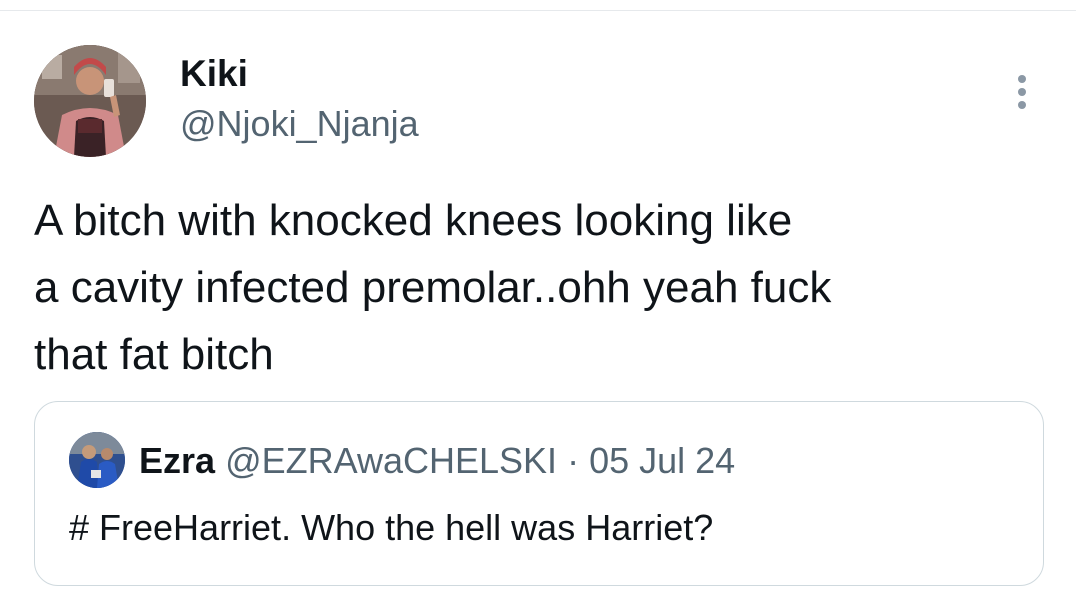 The height and width of the screenshot is (610, 1076). Describe the element at coordinates (391, 460) in the screenshot. I see `quoted-author-handle: @EZRAwaCHELSKI` at that location.